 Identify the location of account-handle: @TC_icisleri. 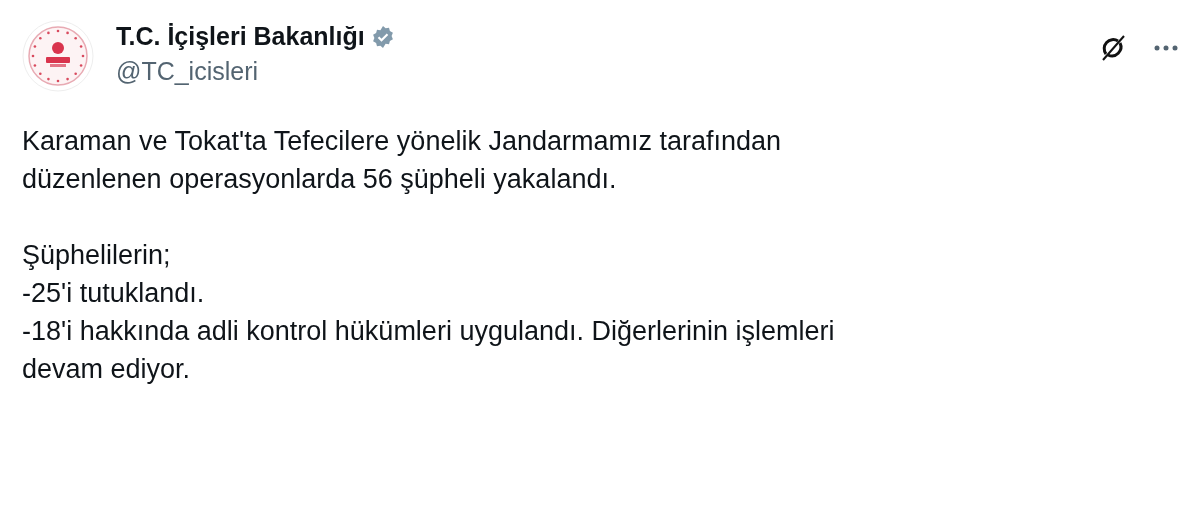
(596, 71).